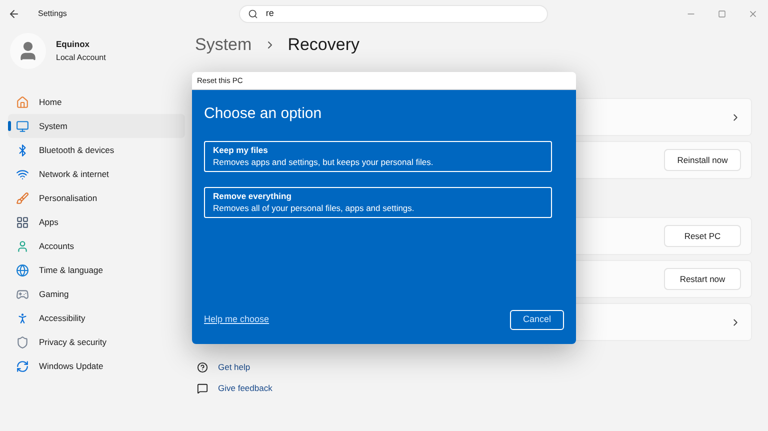 The width and height of the screenshot is (768, 431). Describe the element at coordinates (22, 174) in the screenshot. I see `wifi-icon` at that location.